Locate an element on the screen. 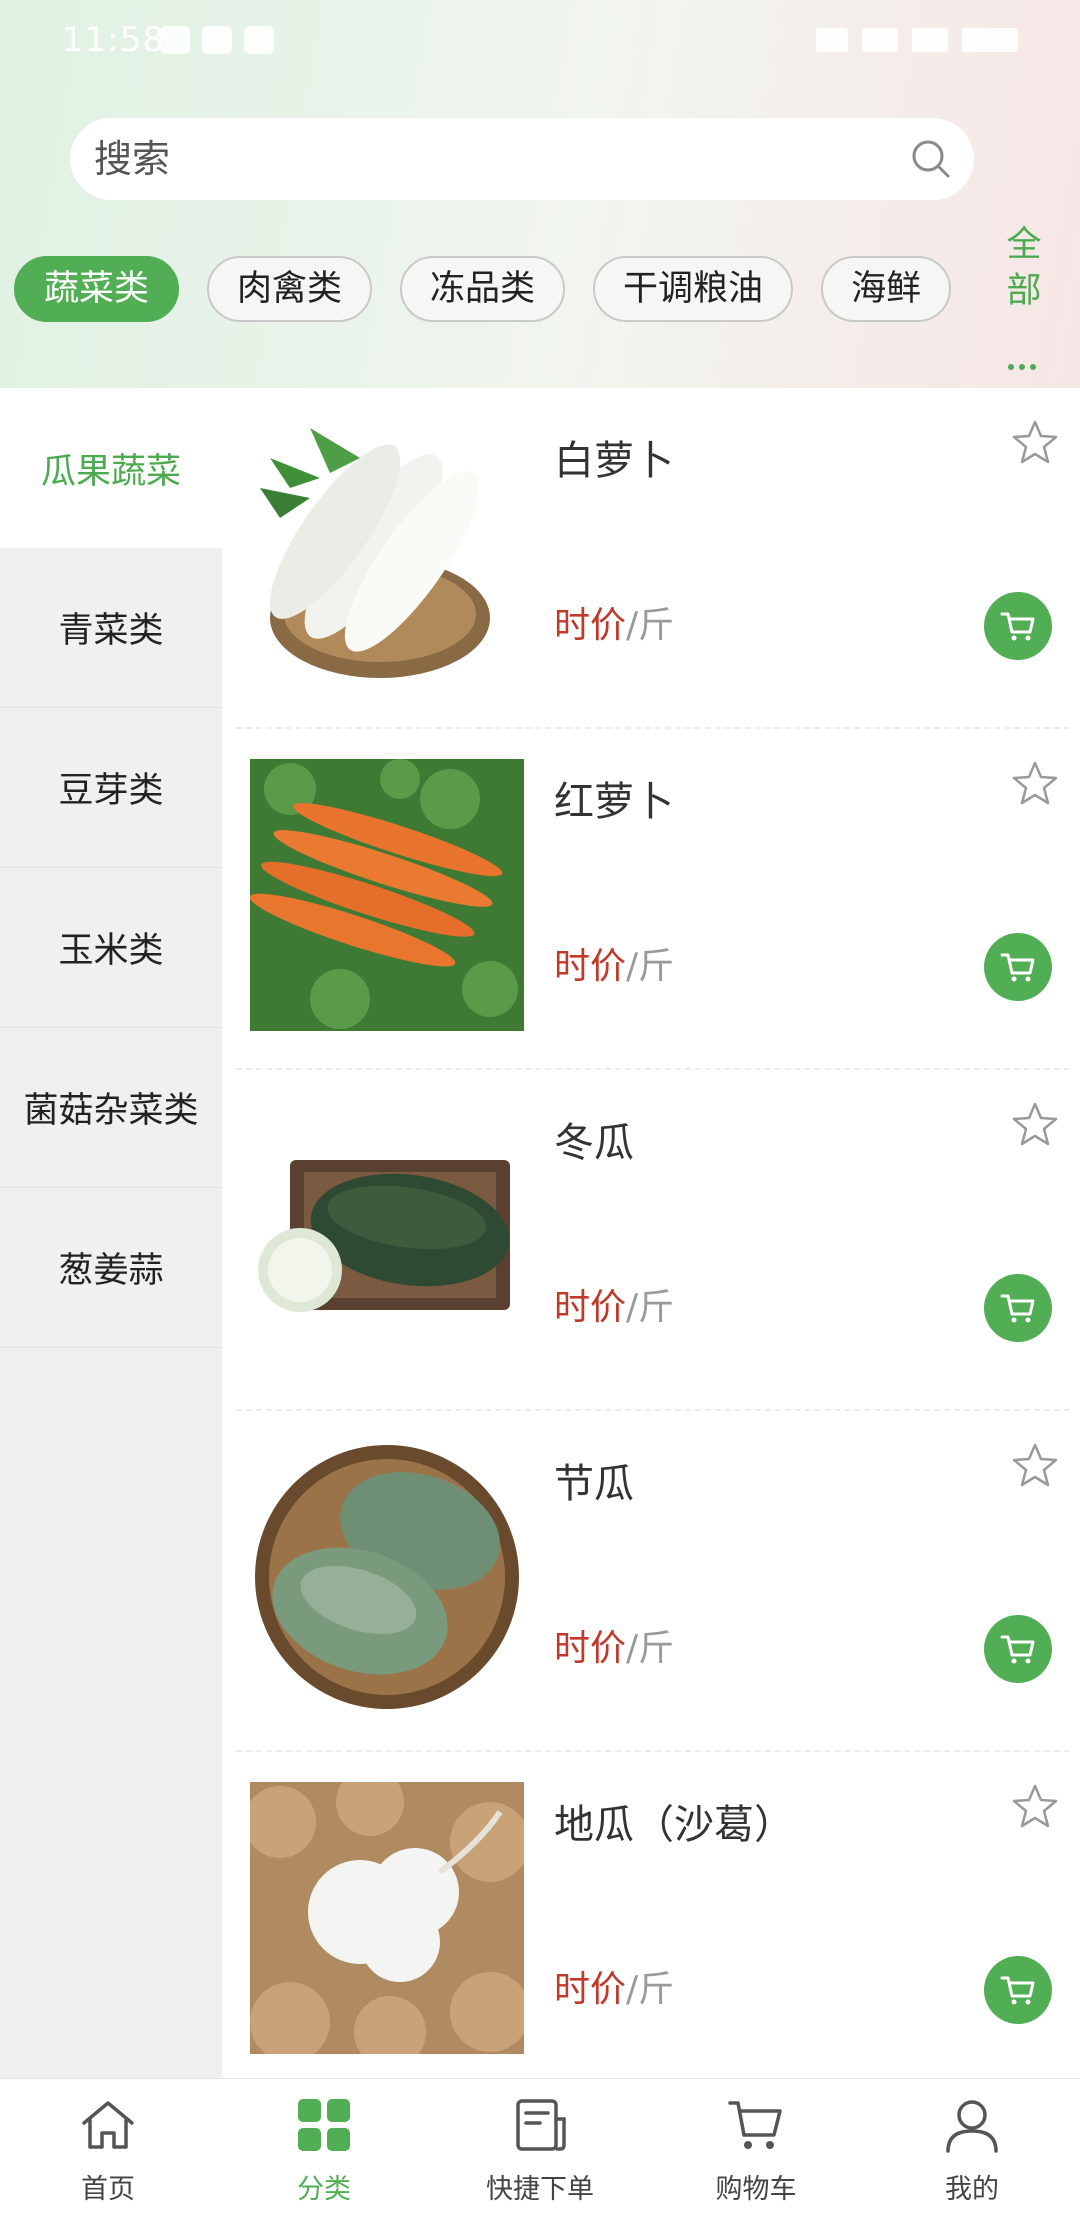 The height and width of the screenshot is (2214, 1080). category-tab-dry-goods: 干调粮油 is located at coordinates (693, 289).